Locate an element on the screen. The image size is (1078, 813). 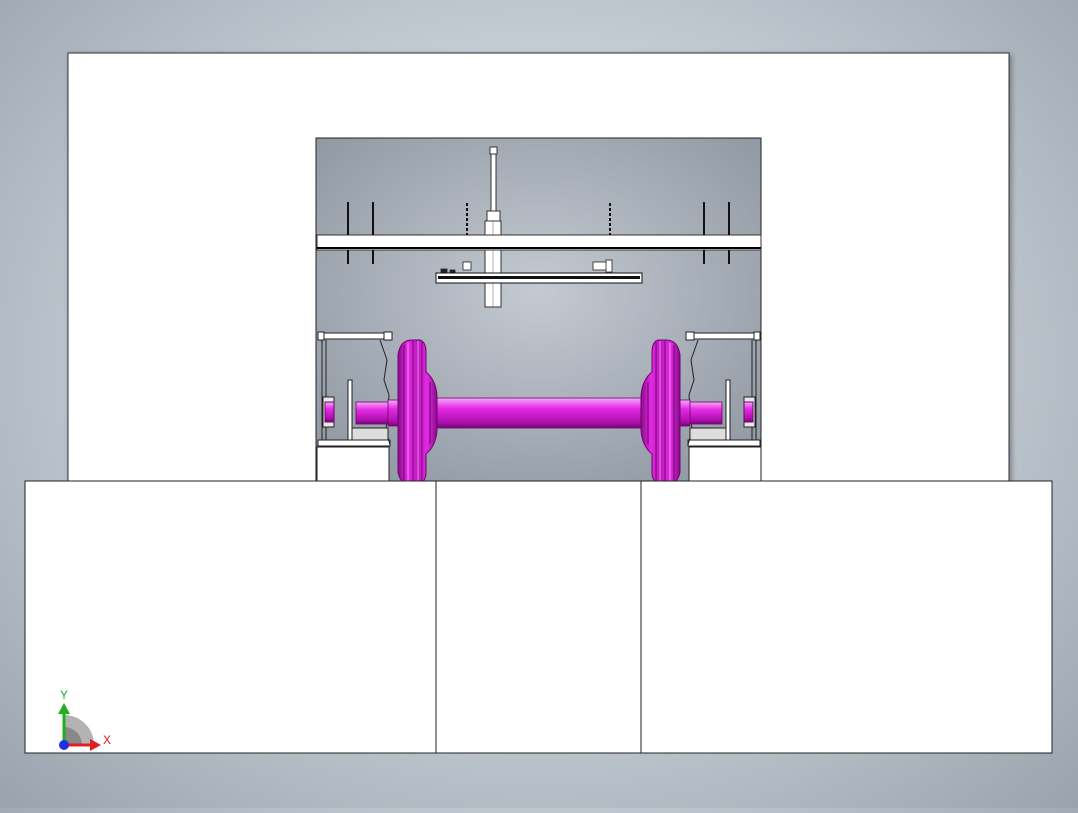
cross-beam is located at coordinates (539, 242).